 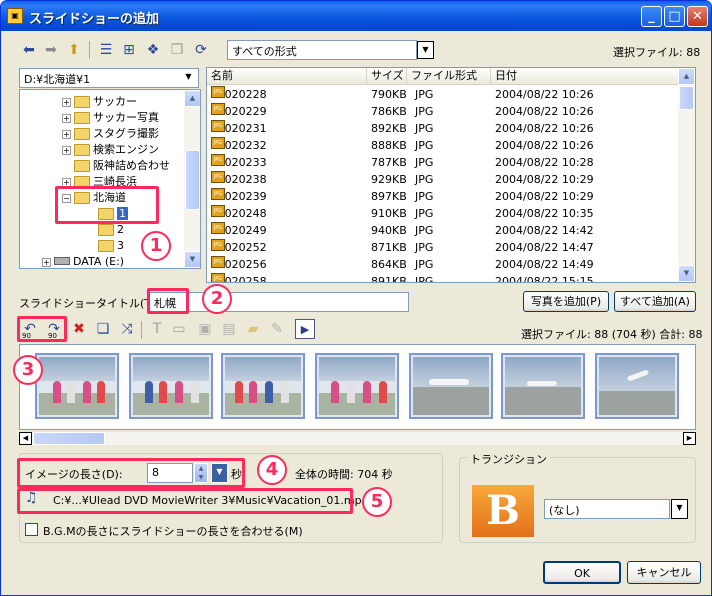 What do you see at coordinates (157, 329) in the screenshot?
I see `text-icon: T` at bounding box center [157, 329].